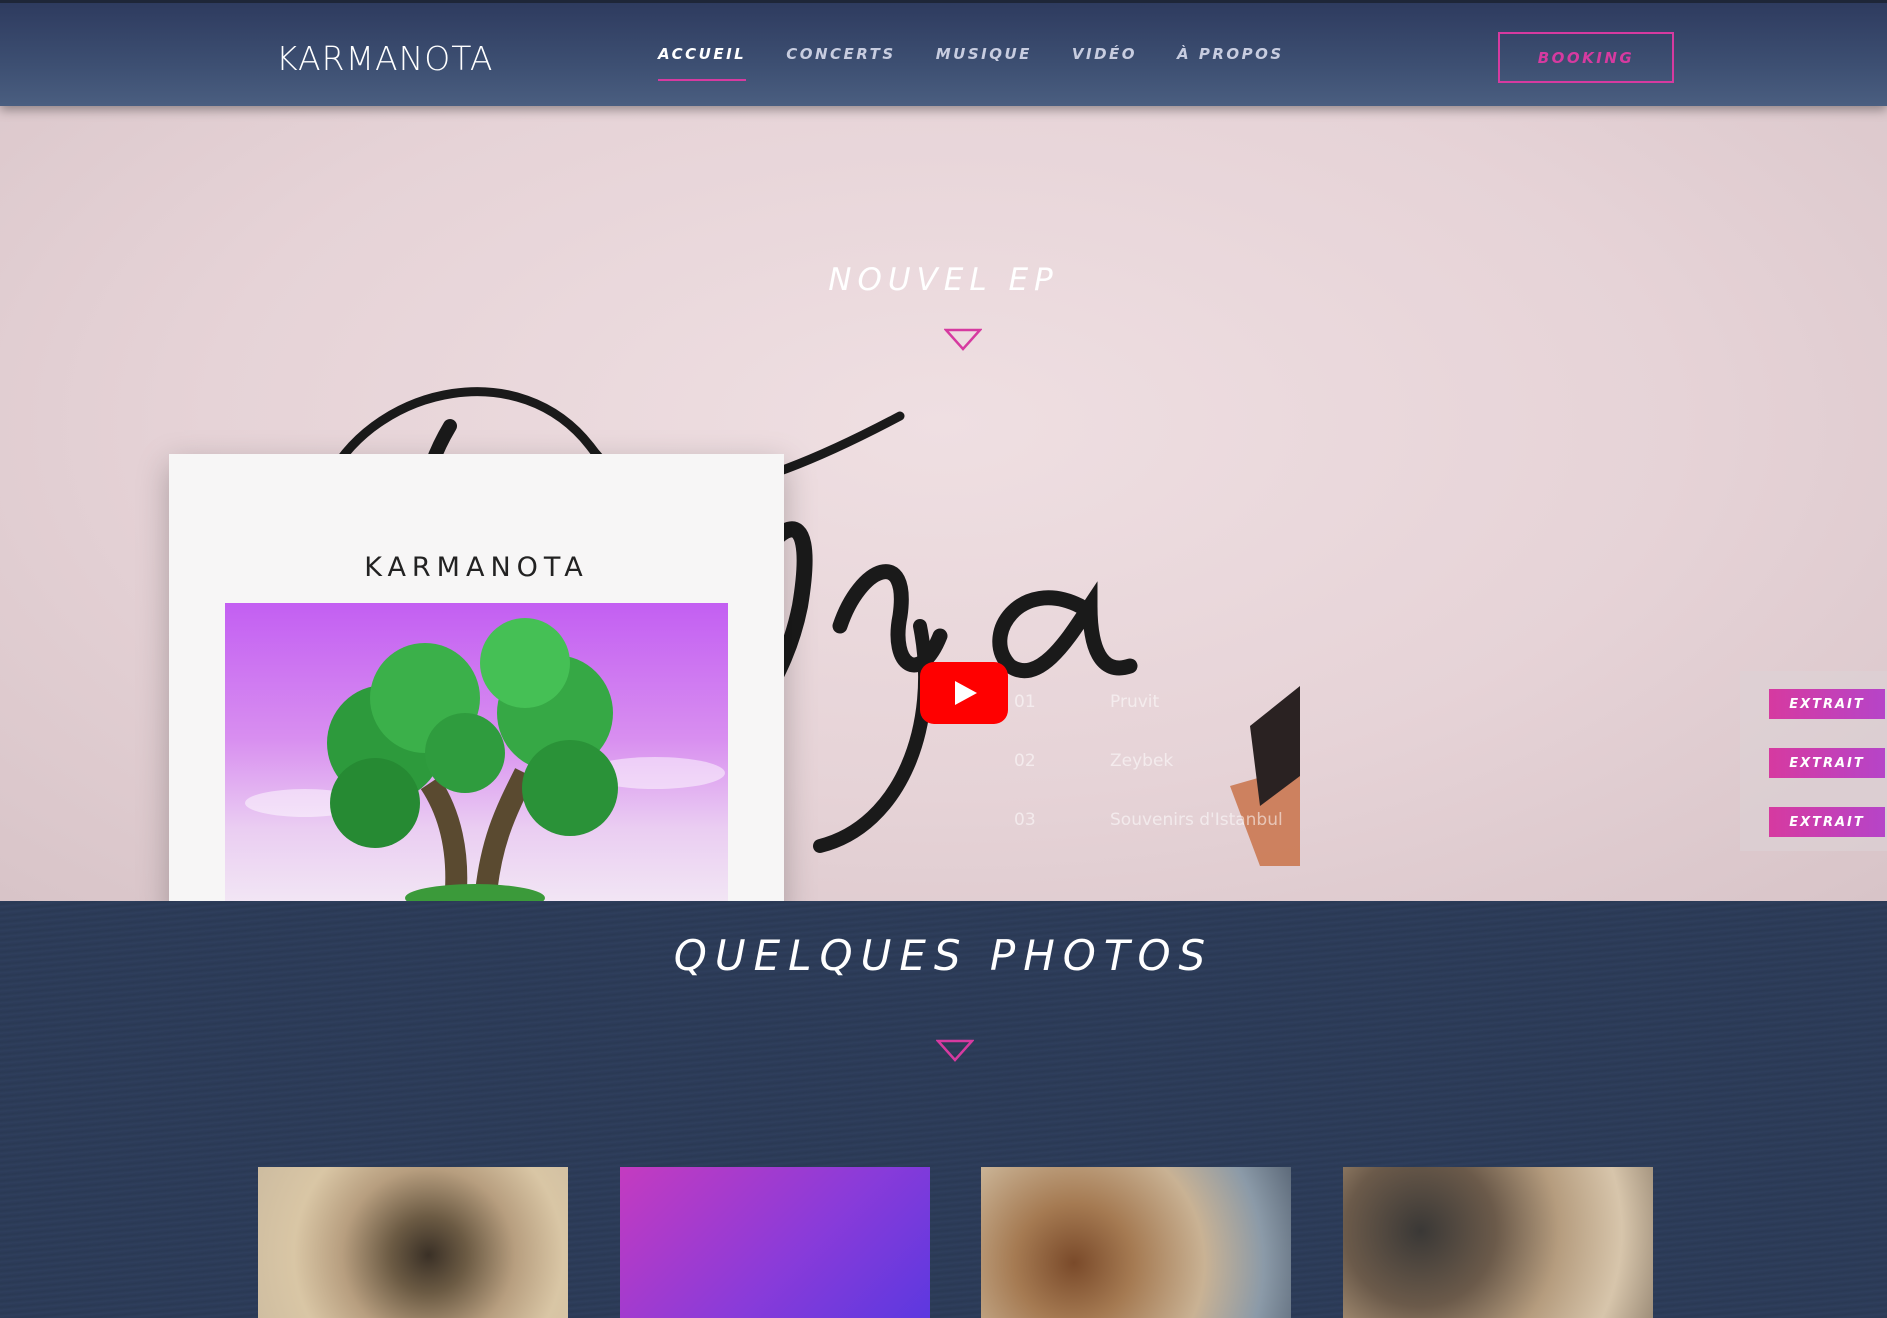 The image size is (1887, 1318). What do you see at coordinates (1586, 57) in the screenshot?
I see `booking-button: BOOKING` at bounding box center [1586, 57].